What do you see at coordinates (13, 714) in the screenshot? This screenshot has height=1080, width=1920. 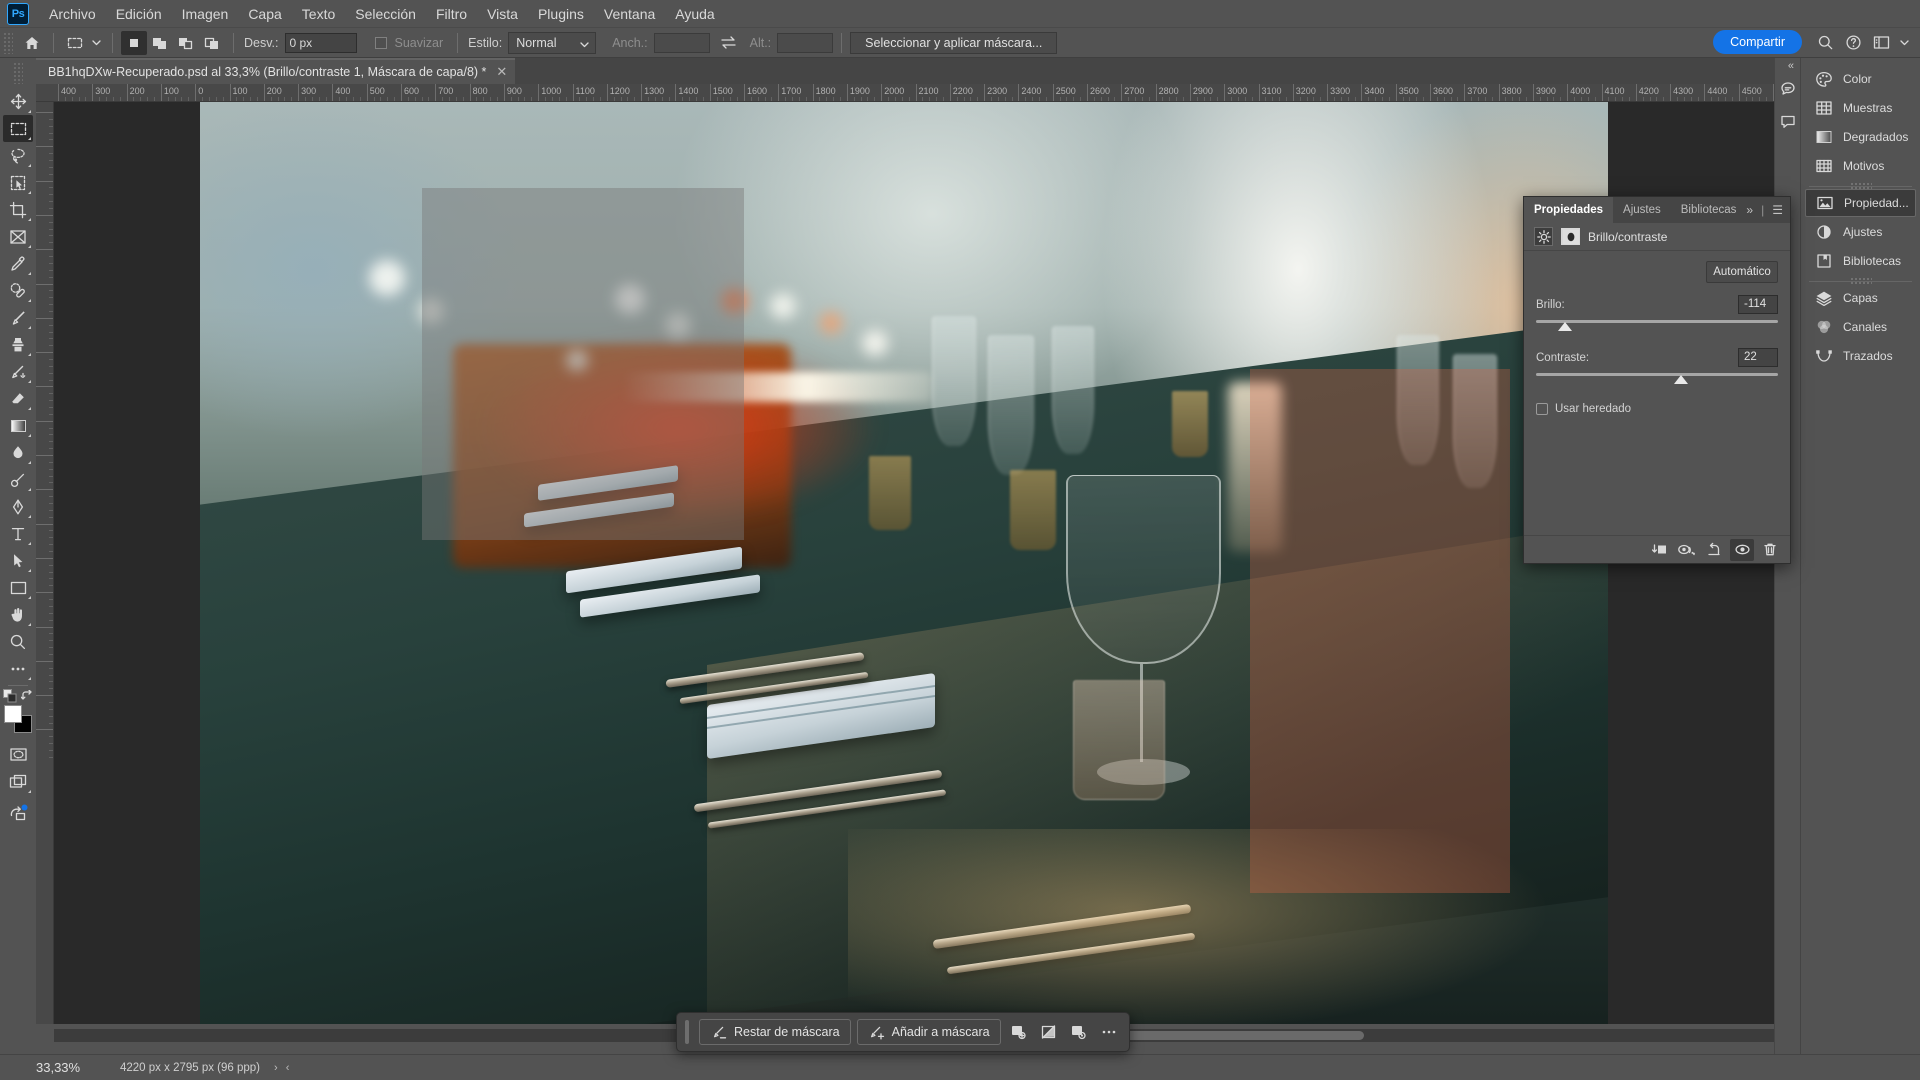 I see `foreground-color-swatch` at bounding box center [13, 714].